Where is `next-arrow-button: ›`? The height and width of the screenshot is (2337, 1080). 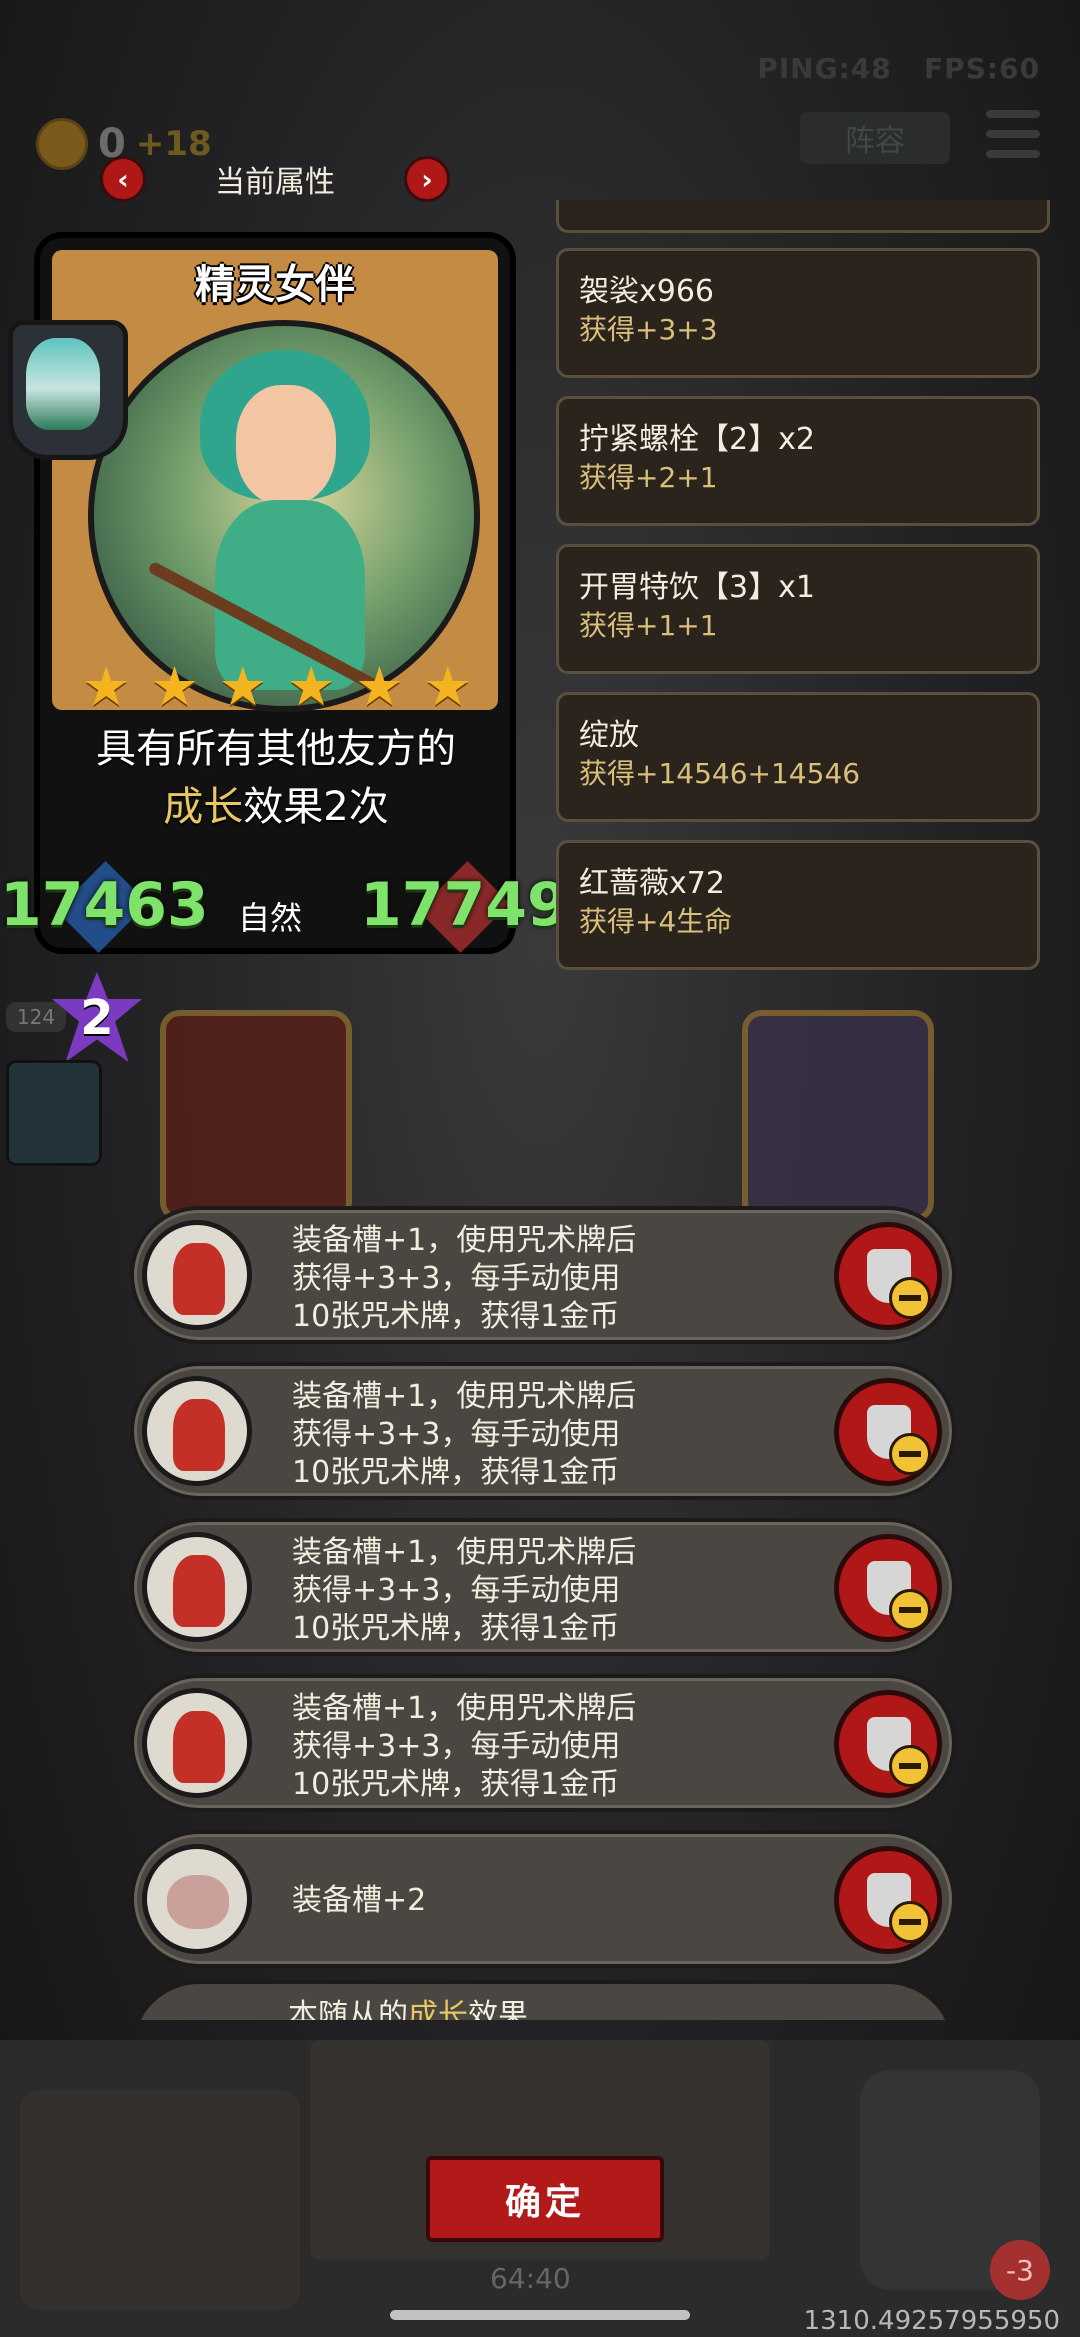 next-arrow-button: › is located at coordinates (427, 179).